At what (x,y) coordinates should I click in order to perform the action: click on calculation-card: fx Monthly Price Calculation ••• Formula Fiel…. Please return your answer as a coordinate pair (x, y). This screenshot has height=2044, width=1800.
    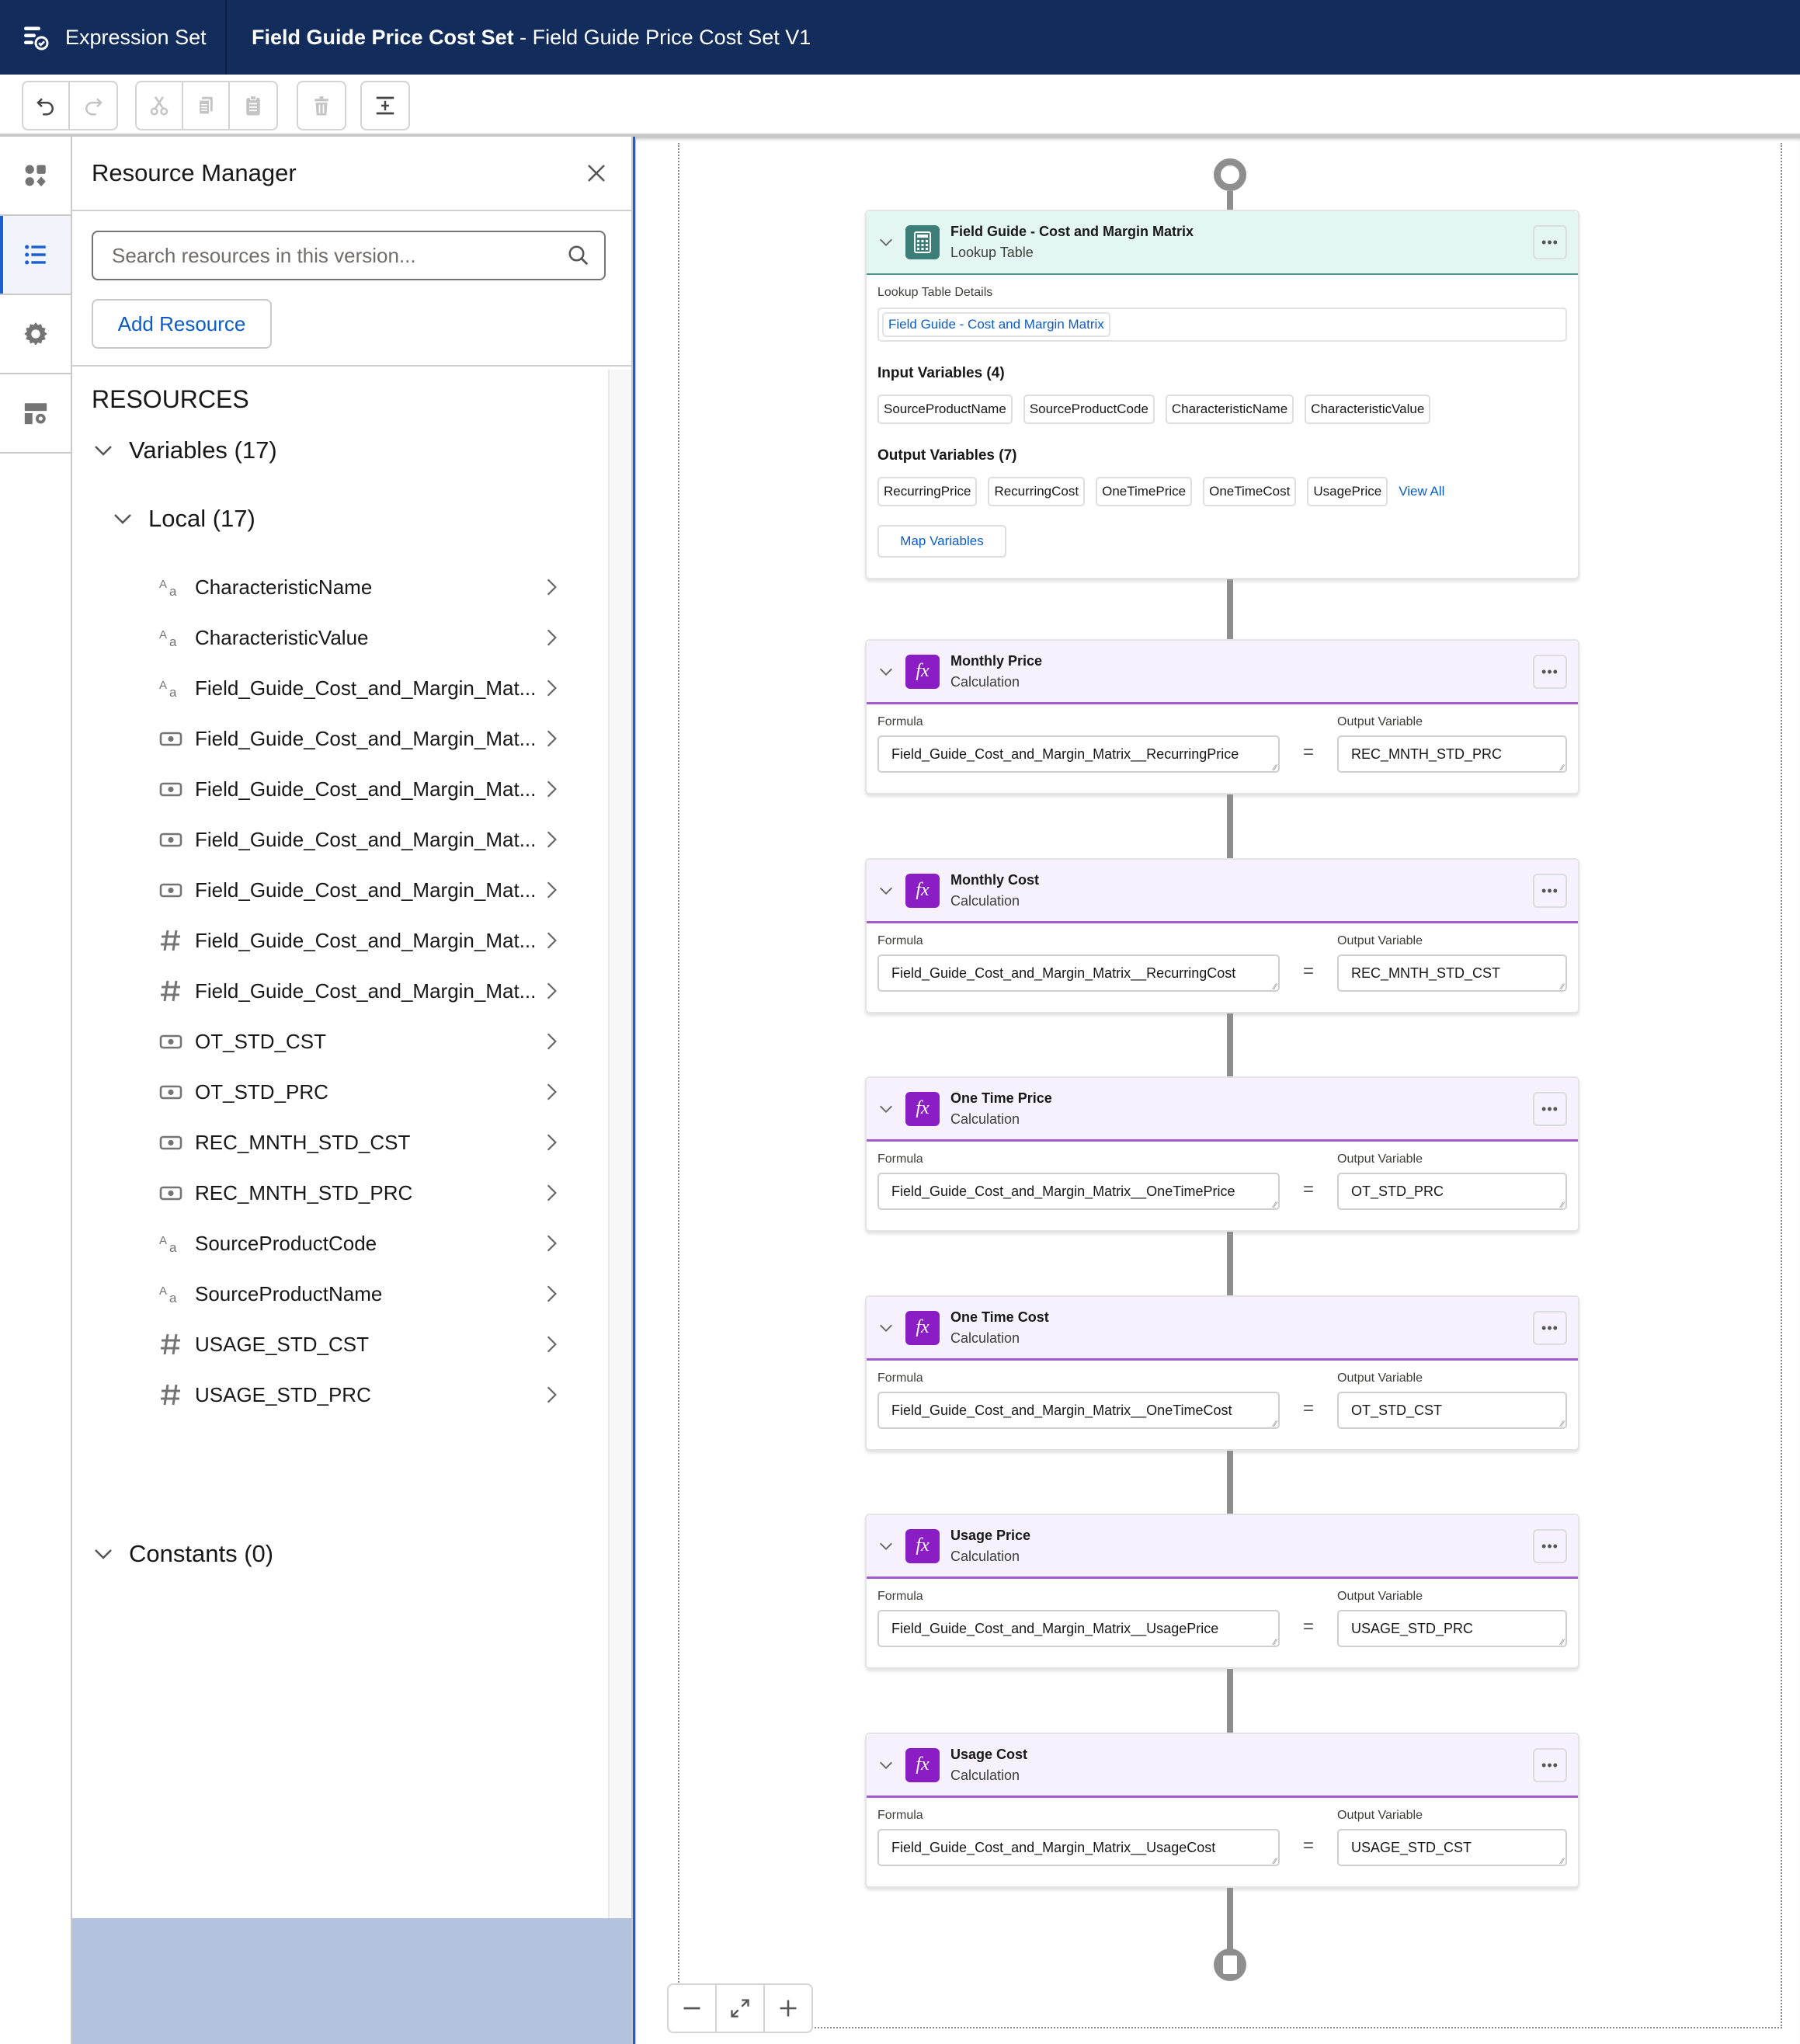
    Looking at the image, I should click on (1222, 716).